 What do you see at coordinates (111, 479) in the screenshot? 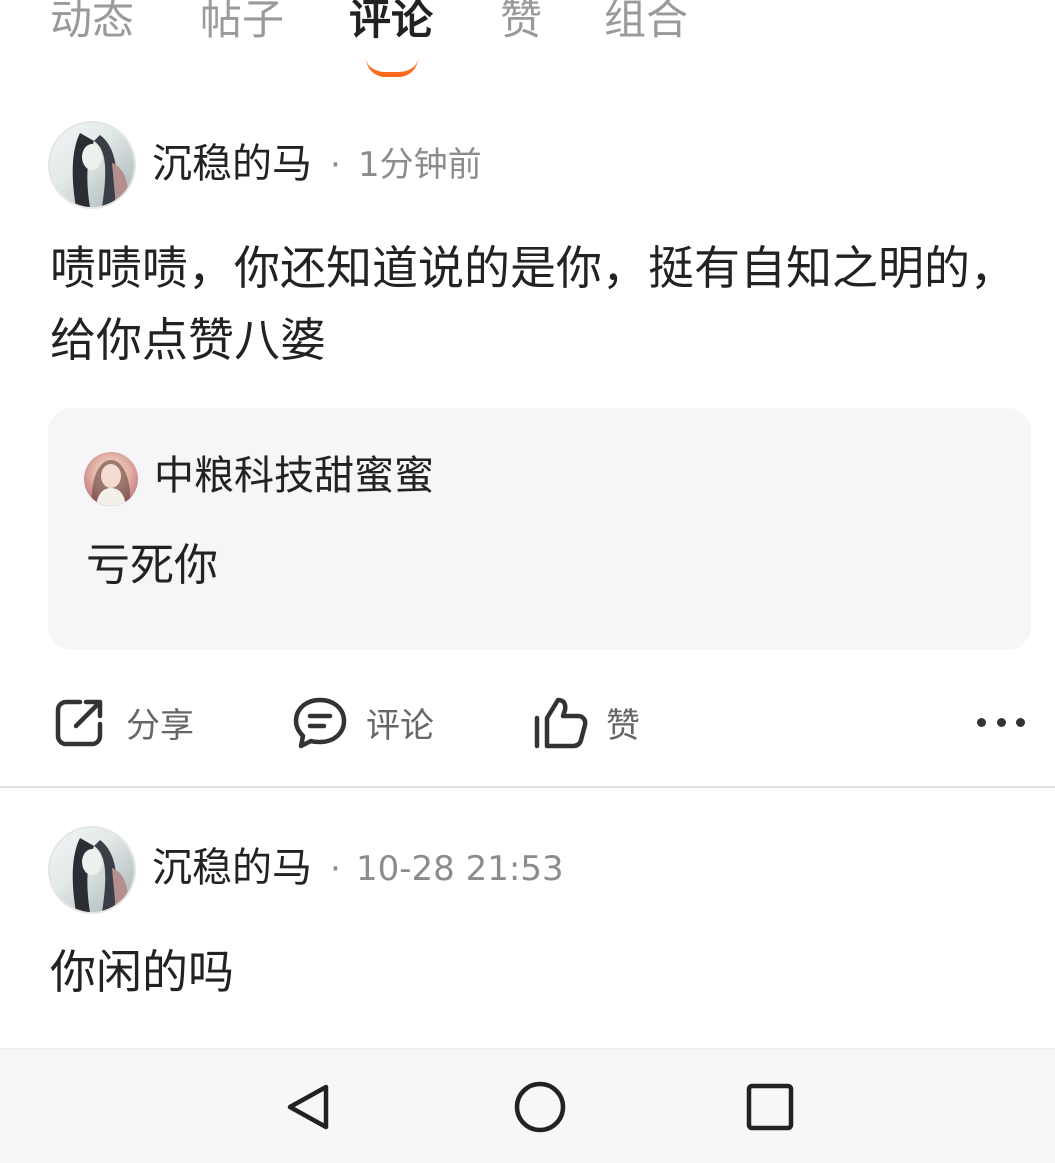
I see `quote-avatar` at bounding box center [111, 479].